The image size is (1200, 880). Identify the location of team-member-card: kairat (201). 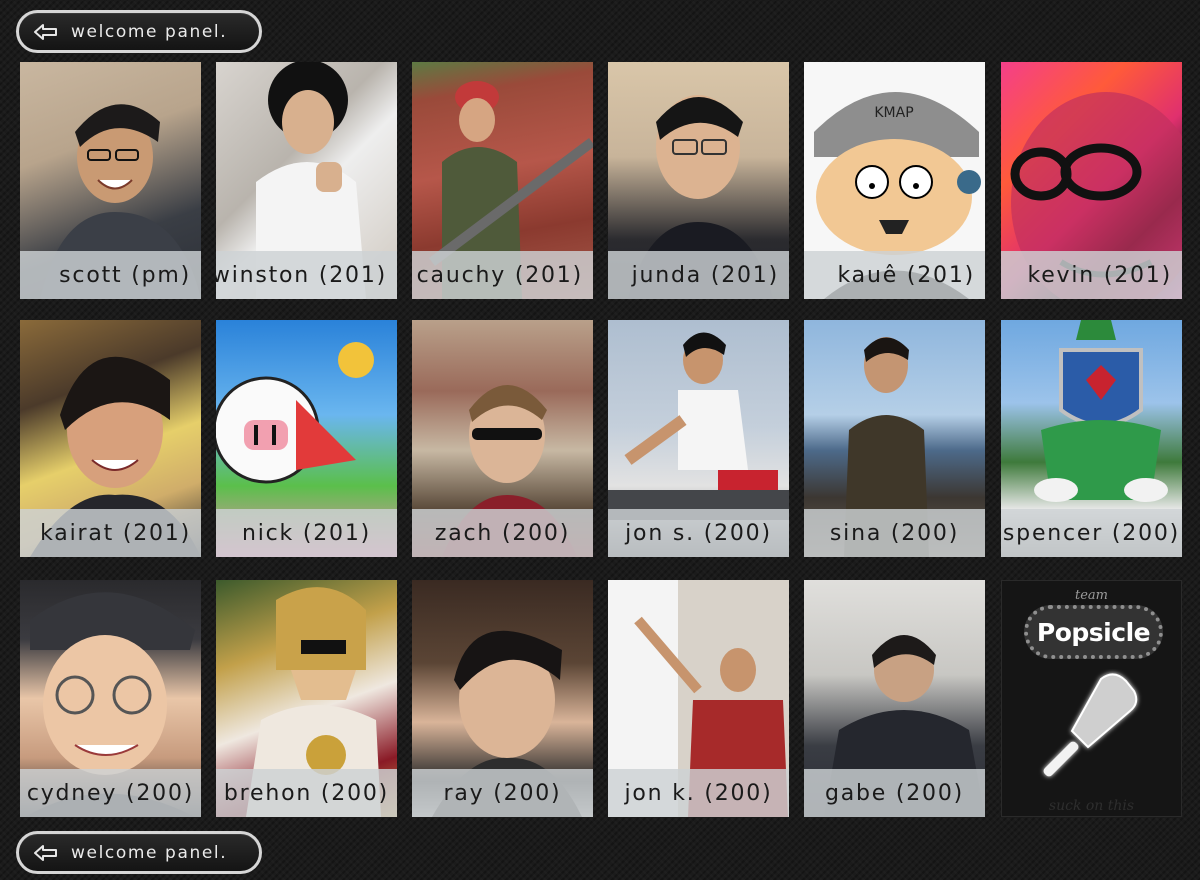
(110, 438).